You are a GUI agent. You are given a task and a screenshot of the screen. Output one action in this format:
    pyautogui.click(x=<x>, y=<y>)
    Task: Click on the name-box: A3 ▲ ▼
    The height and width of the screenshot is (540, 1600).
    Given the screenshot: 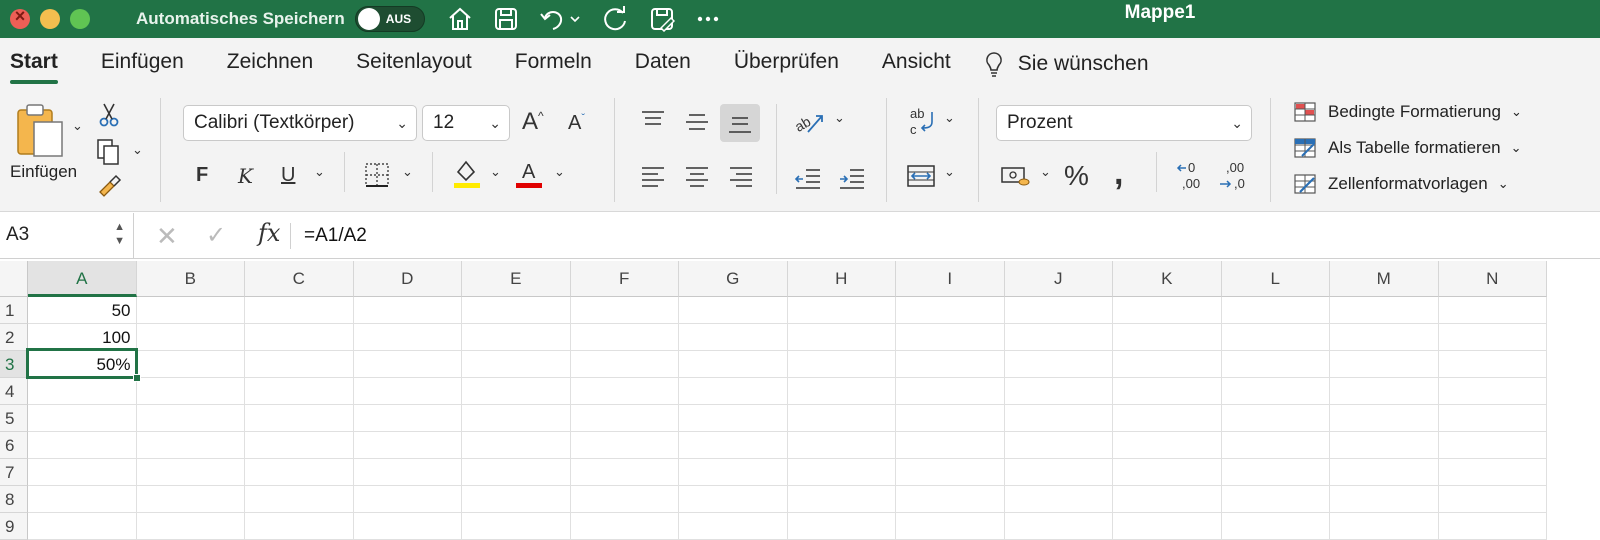 What is the action you would take?
    pyautogui.click(x=67, y=235)
    